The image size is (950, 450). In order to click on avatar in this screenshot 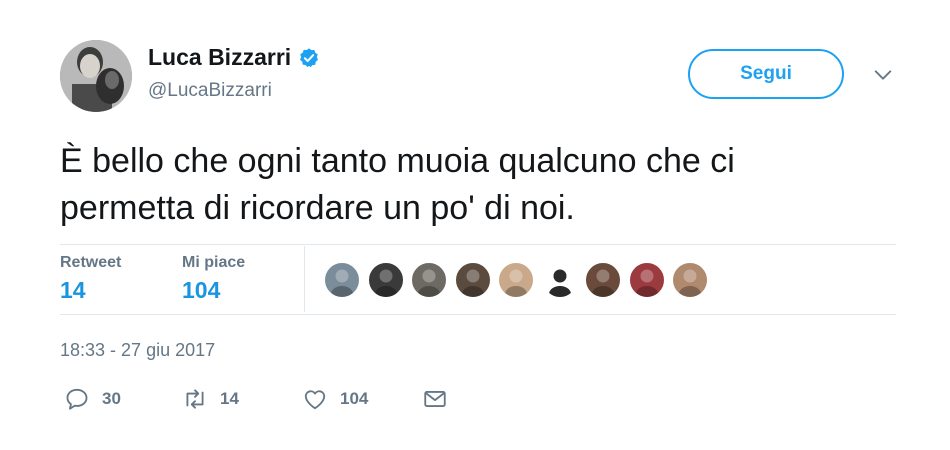, I will do `click(96, 76)`.